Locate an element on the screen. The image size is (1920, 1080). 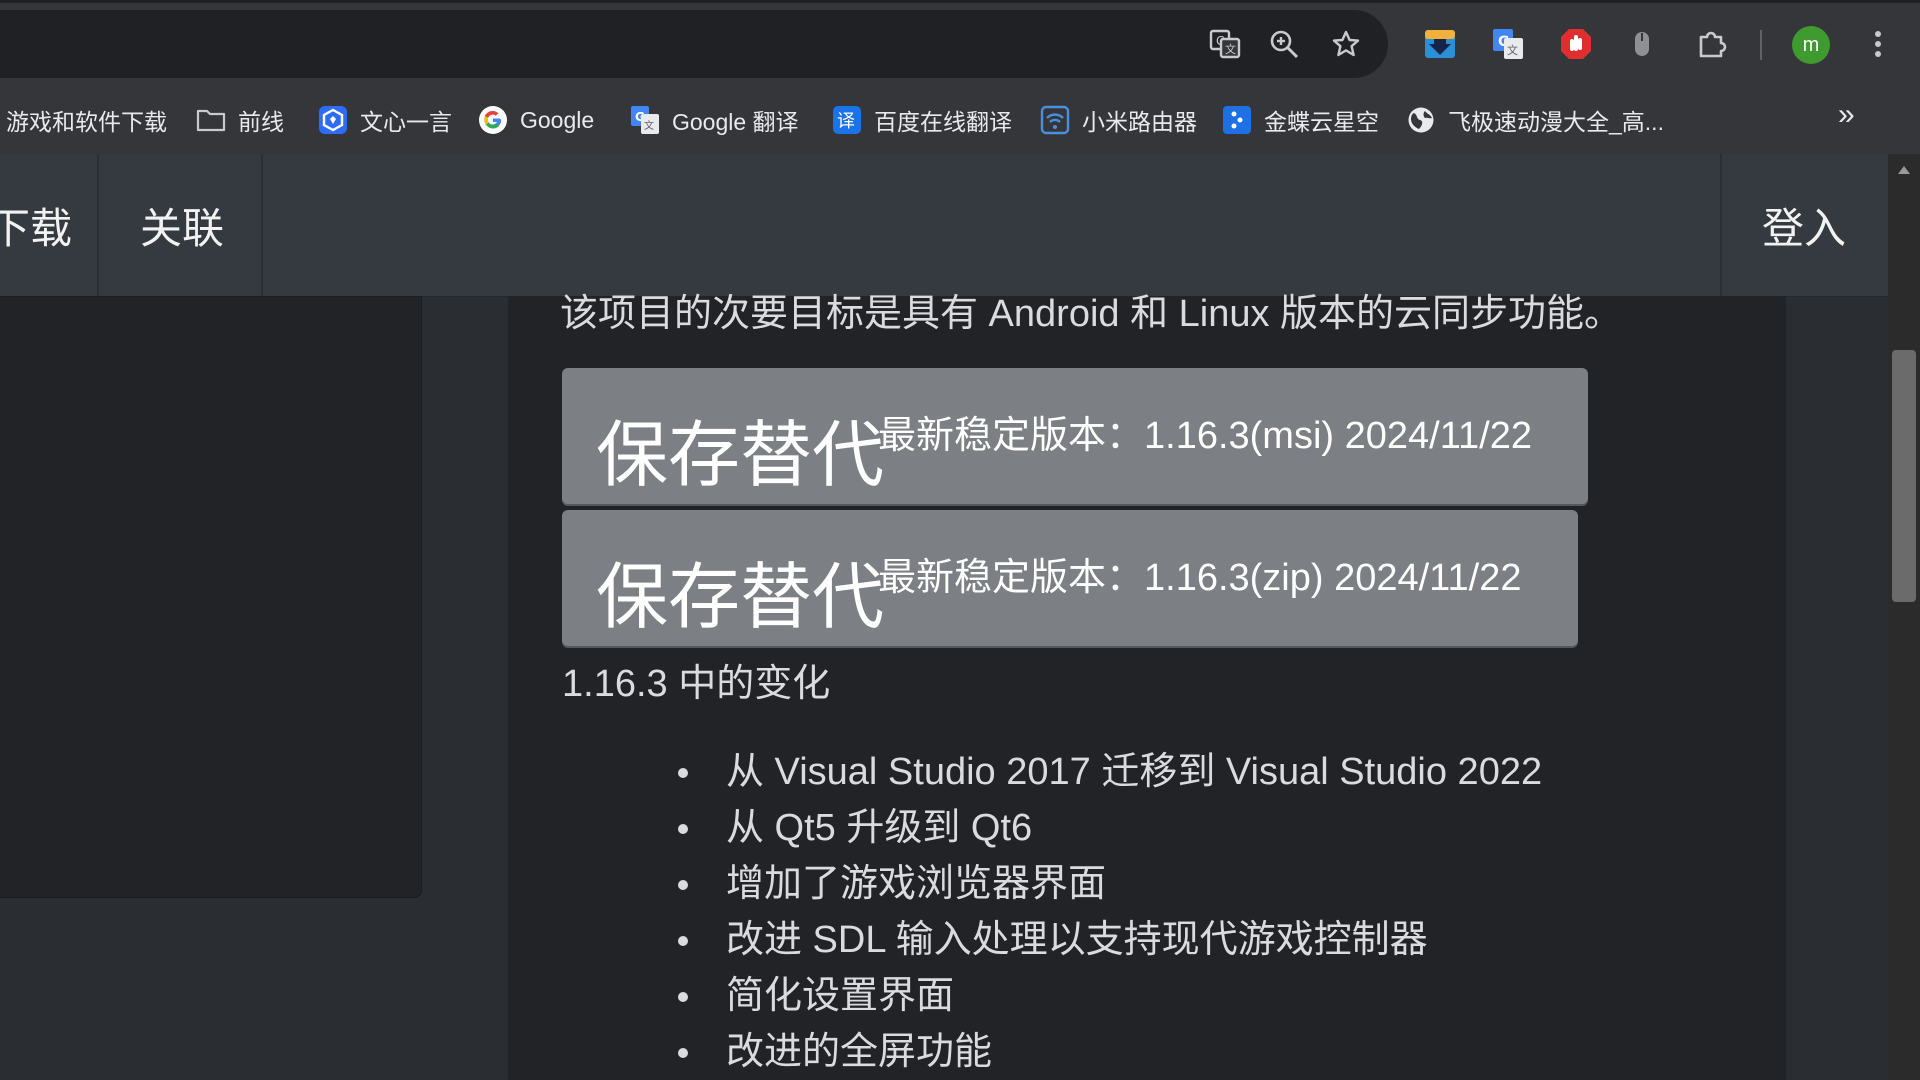
bookmark-label: 游戏和软件下载 is located at coordinates (86, 122).